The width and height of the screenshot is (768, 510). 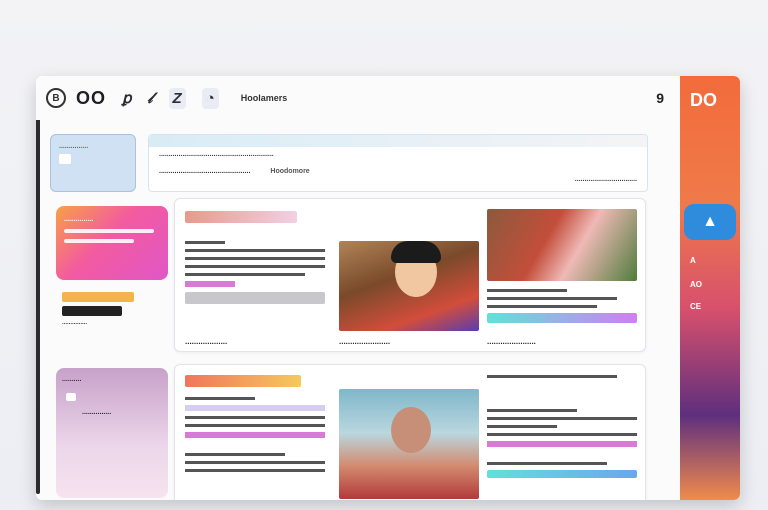 What do you see at coordinates (522, 426) in the screenshot?
I see `post-2-r-line-c` at bounding box center [522, 426].